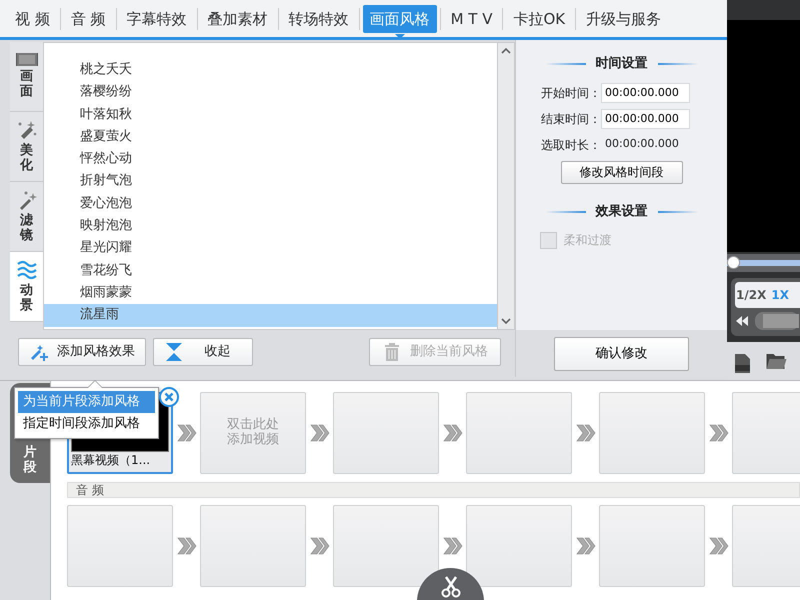 The height and width of the screenshot is (600, 800). I want to click on field-label: 开始时间：, so click(571, 93).